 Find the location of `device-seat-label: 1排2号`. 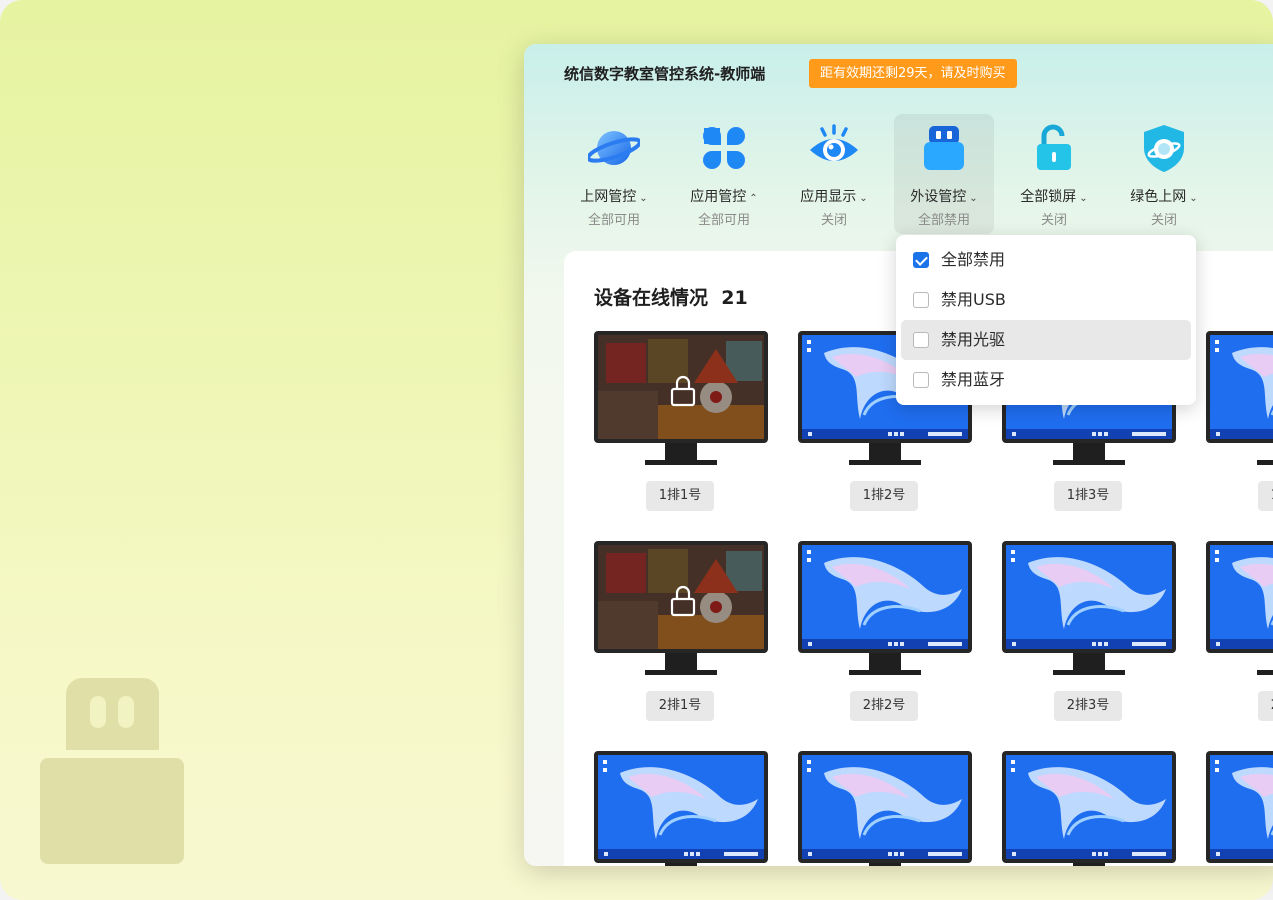

device-seat-label: 1排2号 is located at coordinates (884, 496).